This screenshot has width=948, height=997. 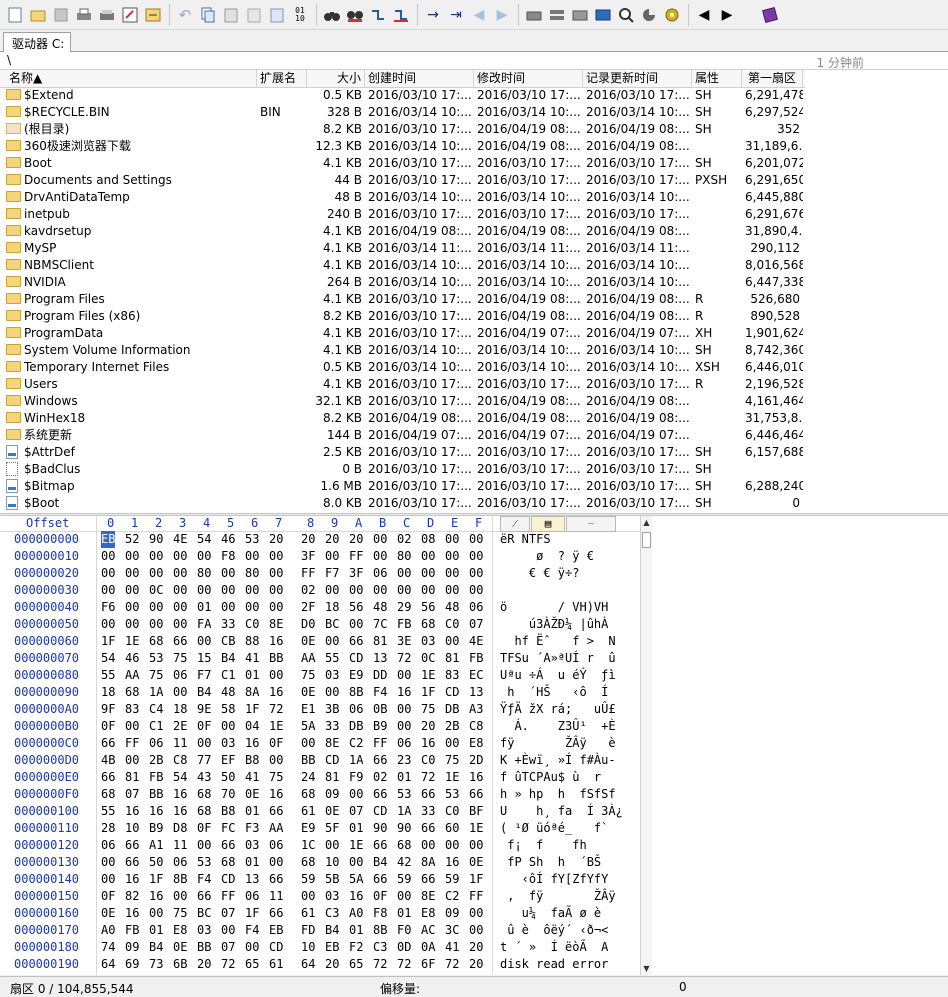 What do you see at coordinates (252, 964) in the screenshot?
I see `hex-byte: 65` at bounding box center [252, 964].